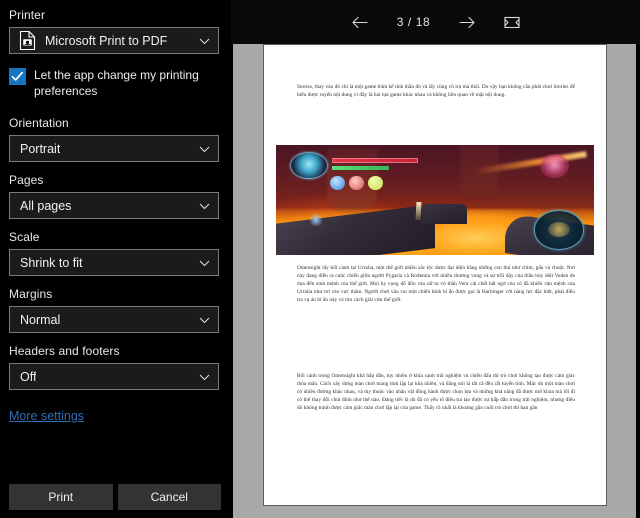 The image size is (640, 518). Describe the element at coordinates (27, 41) in the screenshot. I see `pdf-document-icon` at that location.